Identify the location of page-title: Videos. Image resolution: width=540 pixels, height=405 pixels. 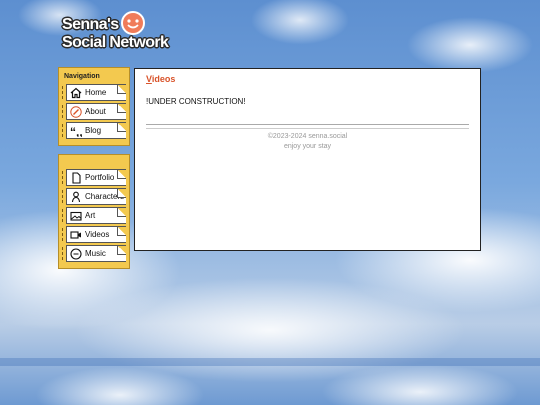
(160, 79).